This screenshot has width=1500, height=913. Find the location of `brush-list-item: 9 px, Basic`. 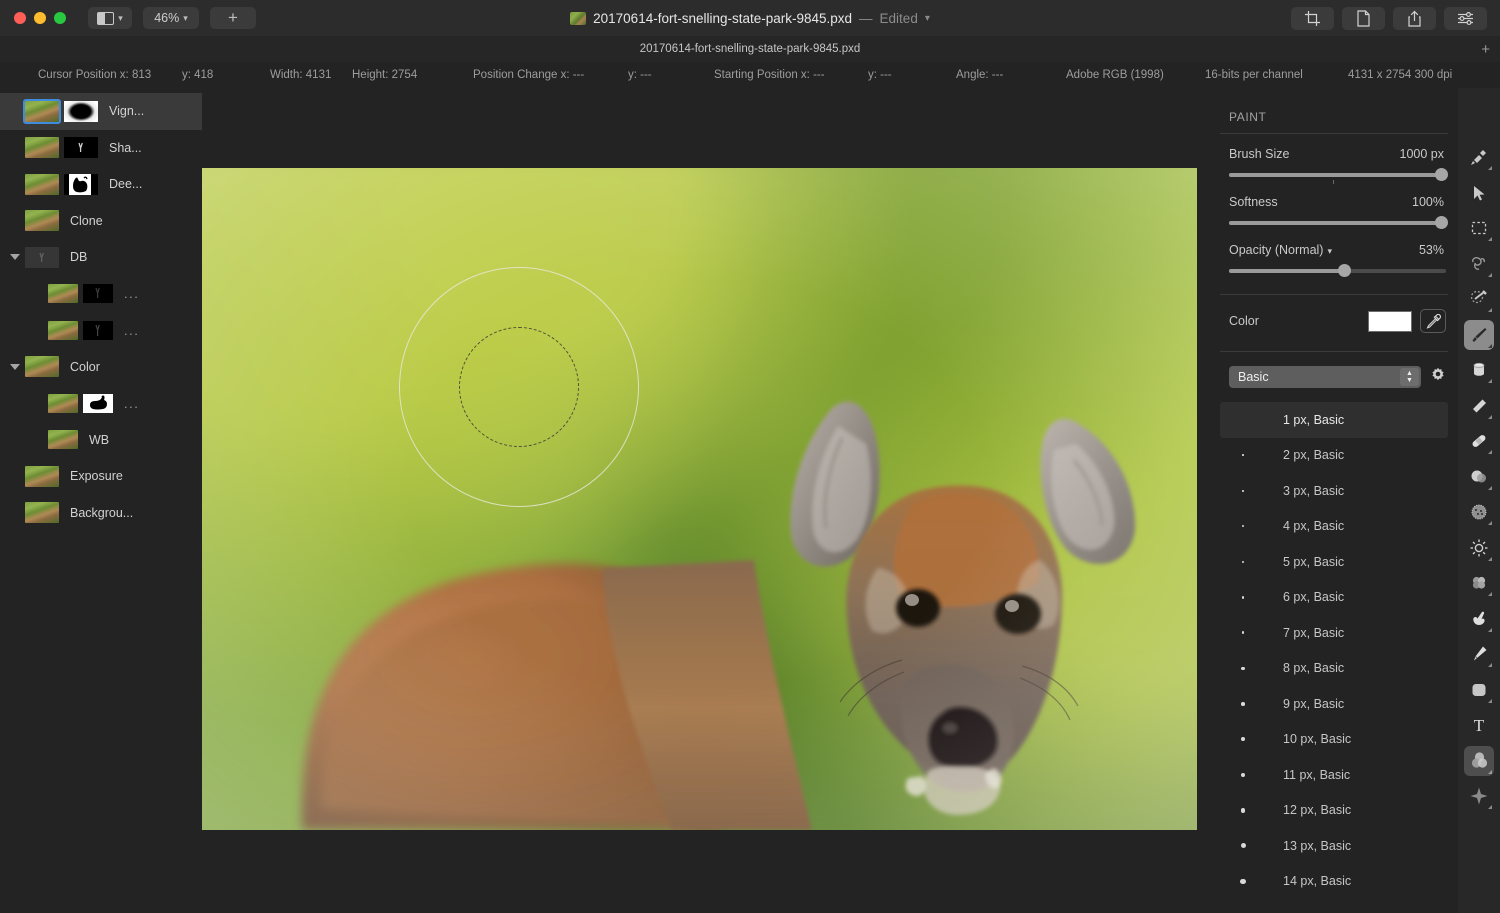

brush-list-item: 9 px, Basic is located at coordinates (1334, 704).